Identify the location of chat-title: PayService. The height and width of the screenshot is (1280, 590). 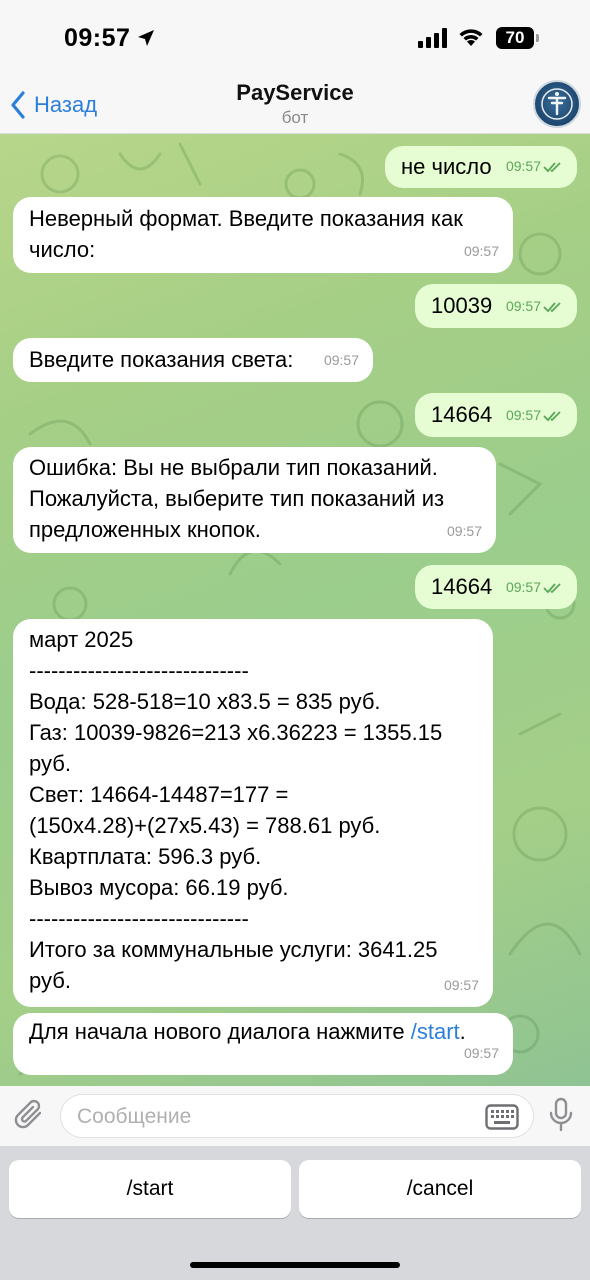
(295, 93).